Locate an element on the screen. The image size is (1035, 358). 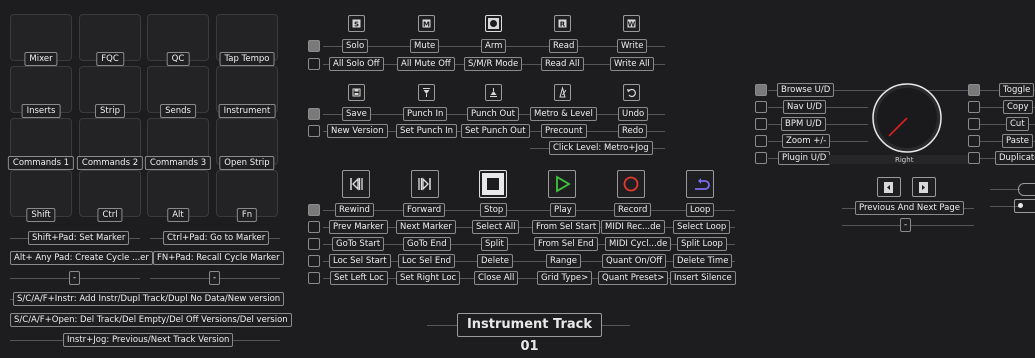
write-button: Write is located at coordinates (632, 46).